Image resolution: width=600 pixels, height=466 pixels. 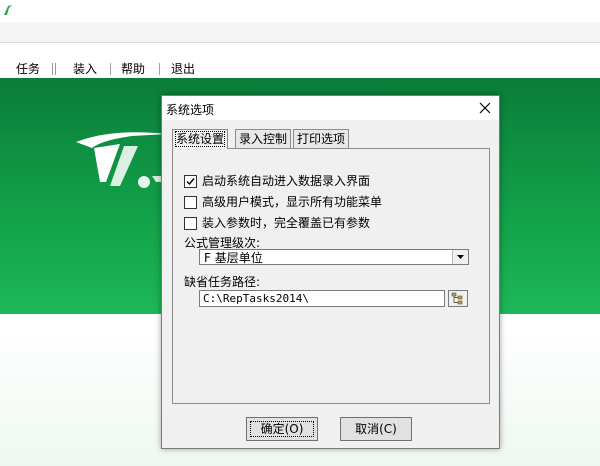 I want to click on cancel-button: 取消(C), so click(x=376, y=429).